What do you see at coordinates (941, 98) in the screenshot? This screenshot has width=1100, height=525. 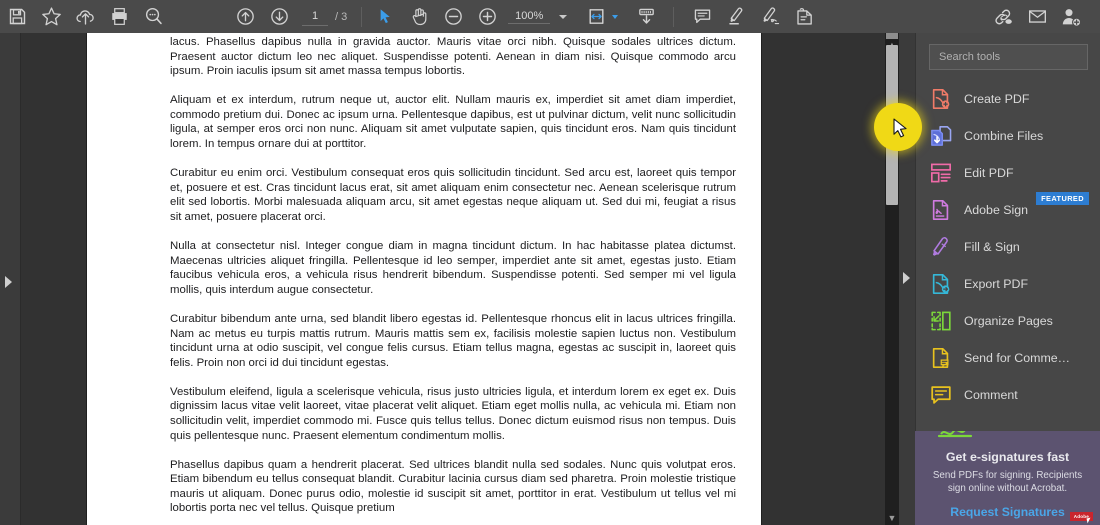 I see `create-pdf-icon` at bounding box center [941, 98].